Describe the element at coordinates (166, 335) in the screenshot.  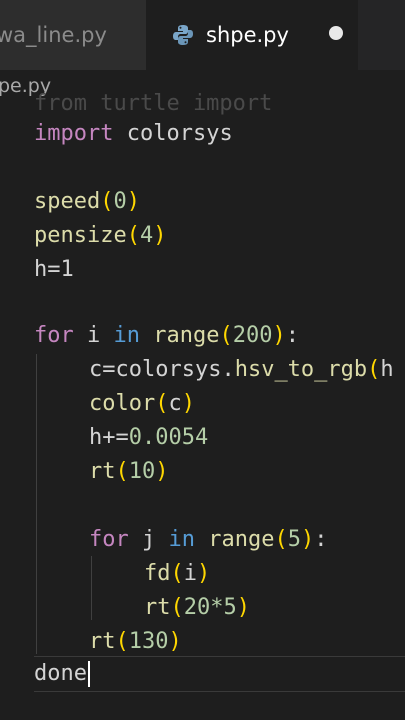
I see `code-line: for i in range(200):` at that location.